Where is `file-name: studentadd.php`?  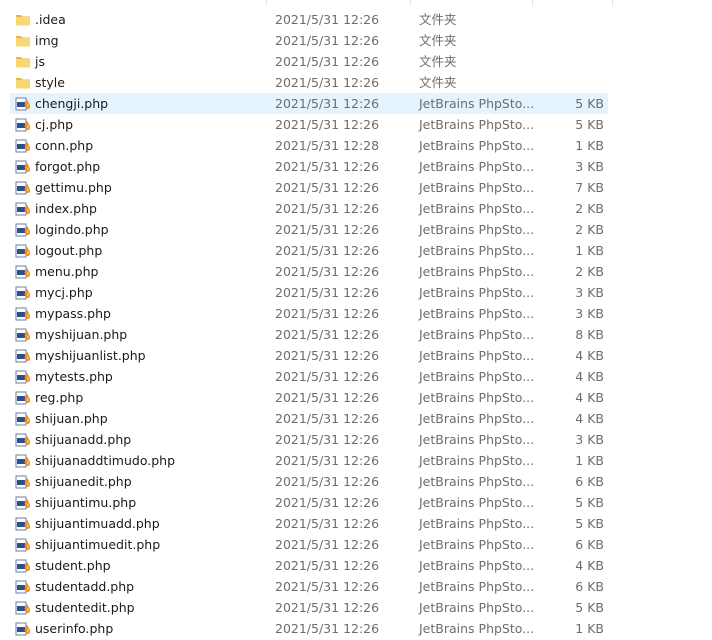
file-name: studentadd.php is located at coordinates (85, 586).